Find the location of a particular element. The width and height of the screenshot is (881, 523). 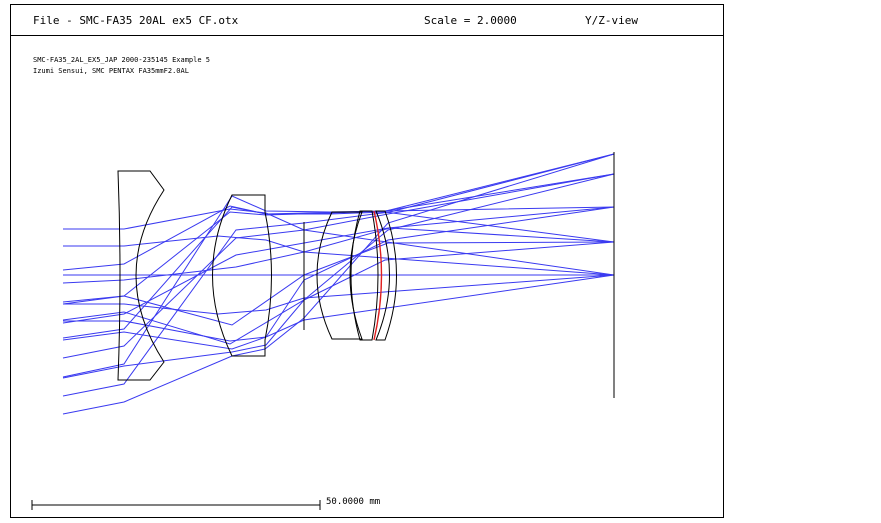

scale-bar-label: 50.0000 mm is located at coordinates (353, 502).